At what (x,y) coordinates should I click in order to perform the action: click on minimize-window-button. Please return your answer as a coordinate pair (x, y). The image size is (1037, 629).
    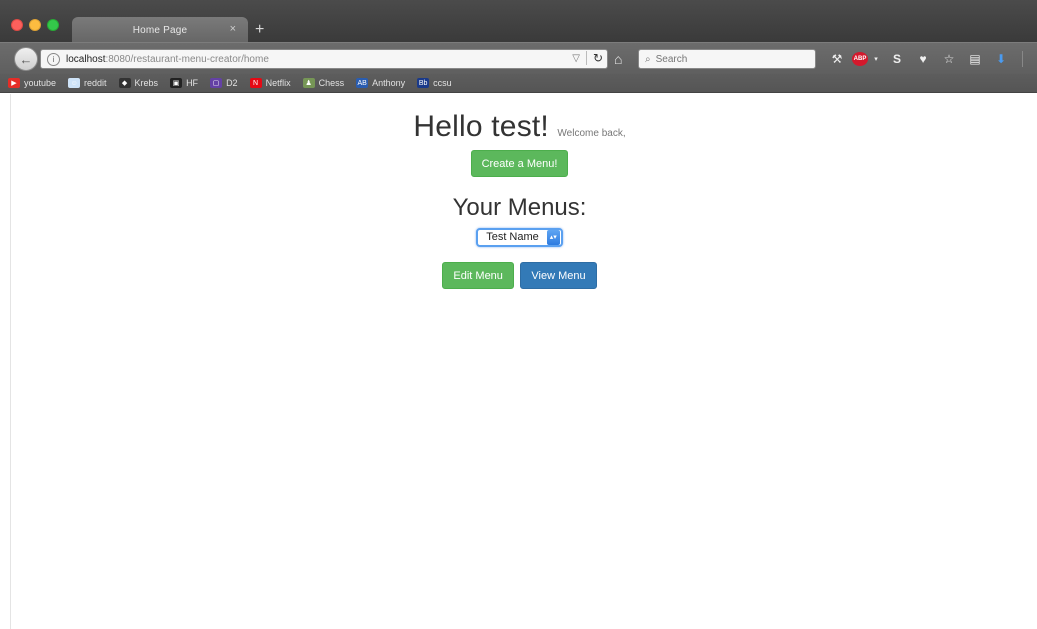
    Looking at the image, I should click on (35, 25).